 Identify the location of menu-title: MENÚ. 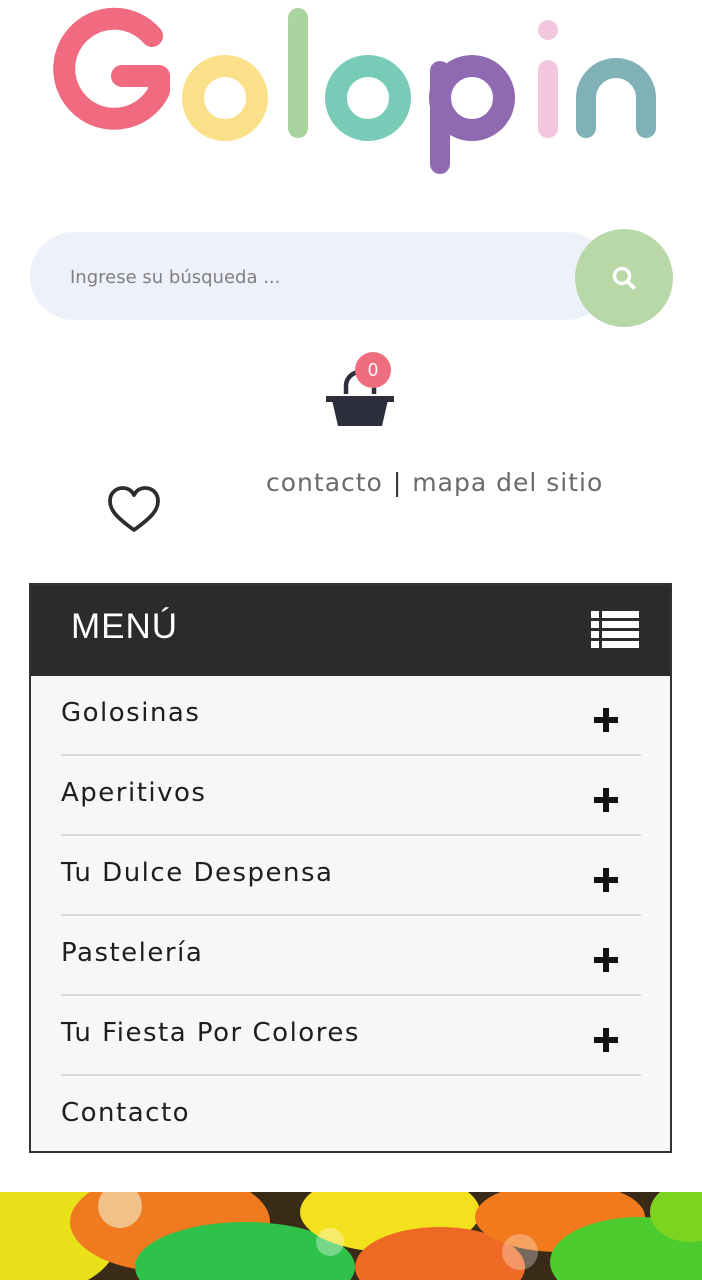
(125, 626).